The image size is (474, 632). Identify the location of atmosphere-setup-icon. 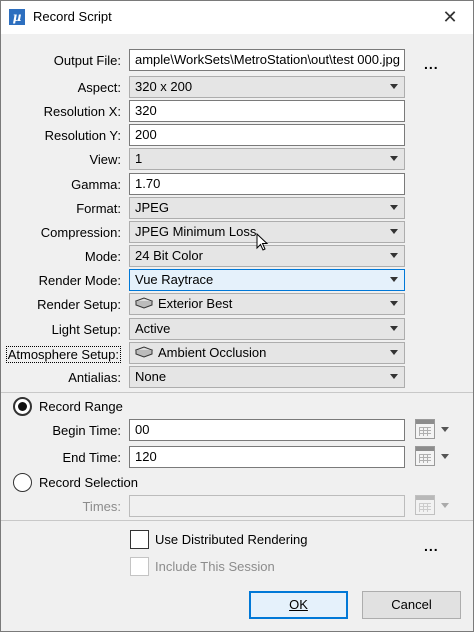
(144, 352).